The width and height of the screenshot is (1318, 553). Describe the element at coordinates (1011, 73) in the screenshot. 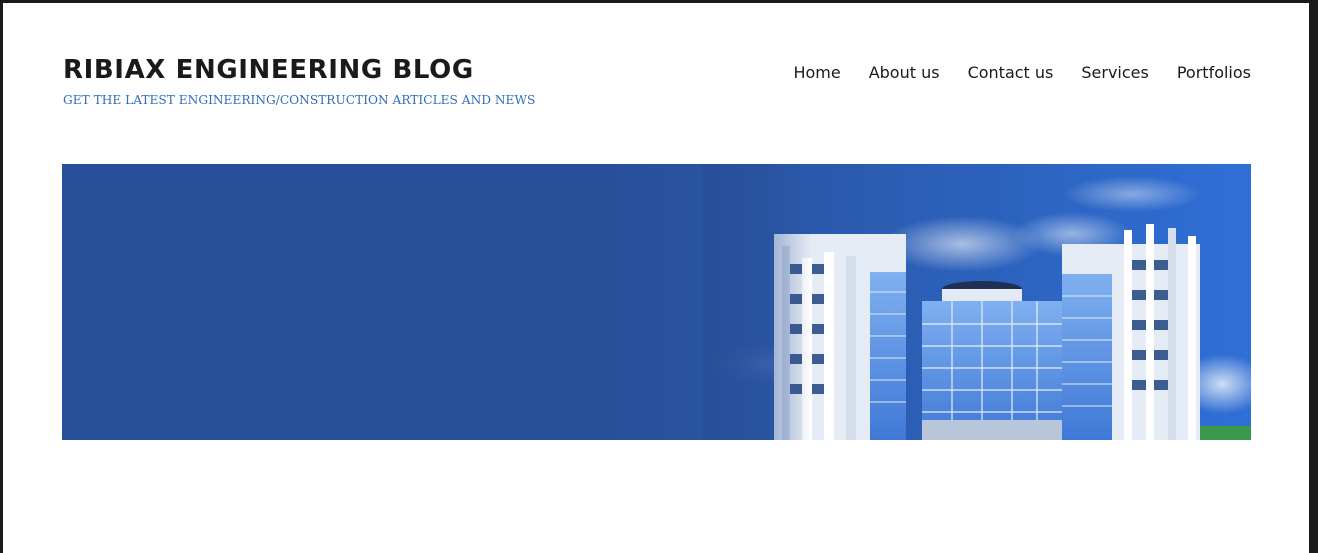

I see `nav-item-contact-us: Contact us` at that location.